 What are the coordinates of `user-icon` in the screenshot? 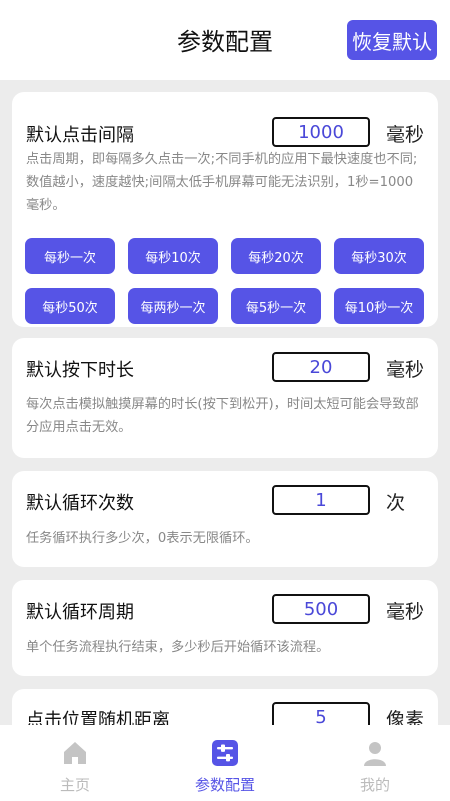 It's located at (375, 754).